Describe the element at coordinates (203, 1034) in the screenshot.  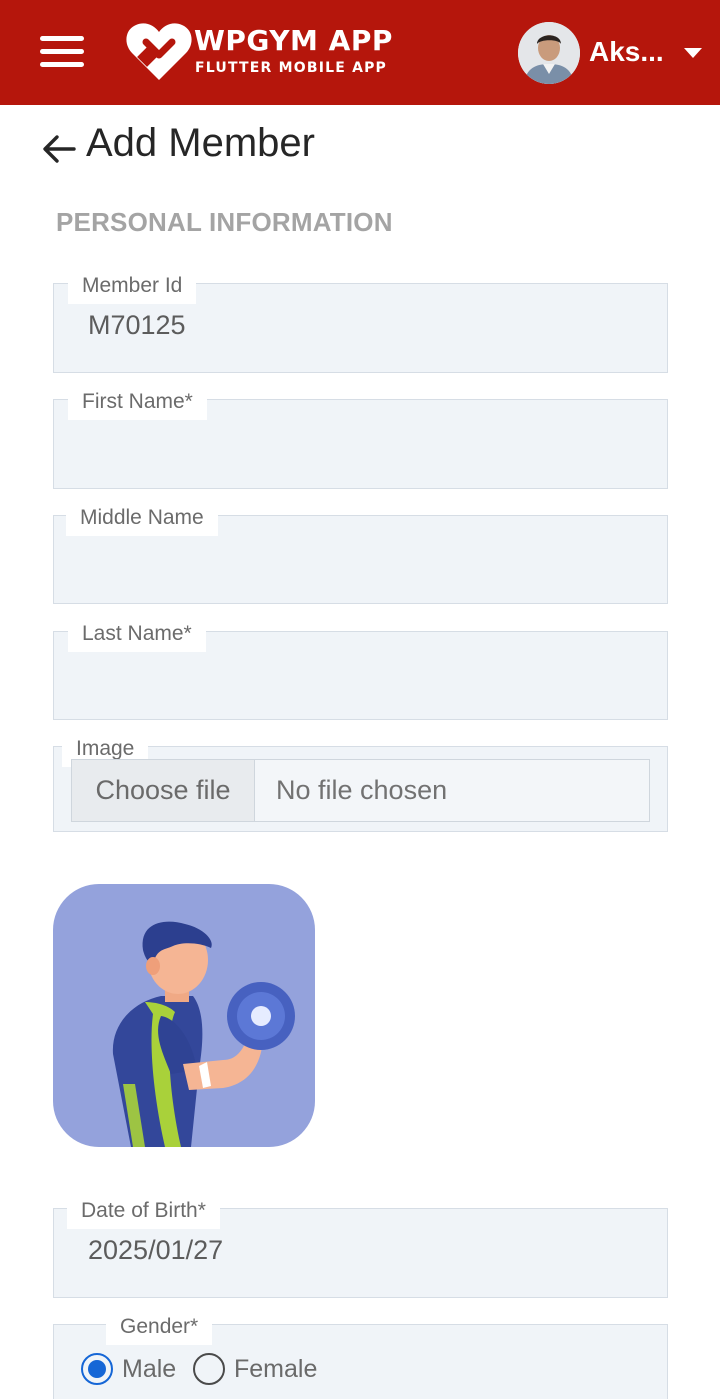
I see `gym-illustration` at that location.